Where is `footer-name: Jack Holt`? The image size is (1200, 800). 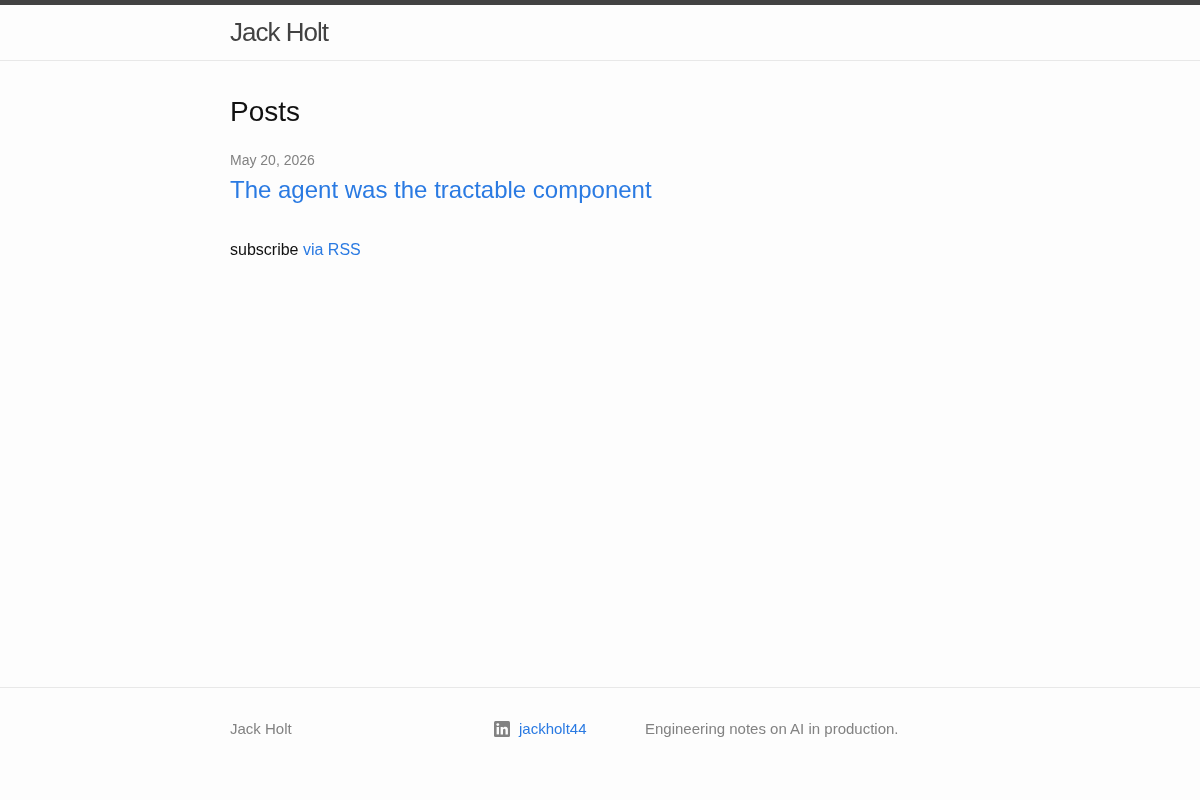
footer-name: Jack Holt is located at coordinates (261, 728).